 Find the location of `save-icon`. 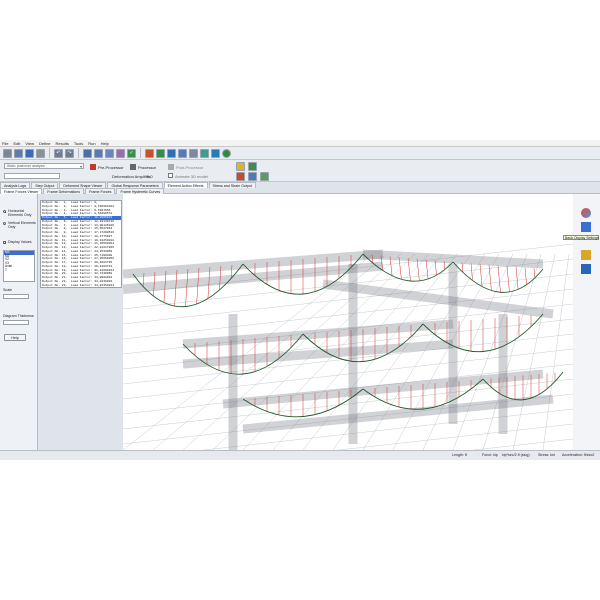

save-icon is located at coordinates (29, 153).